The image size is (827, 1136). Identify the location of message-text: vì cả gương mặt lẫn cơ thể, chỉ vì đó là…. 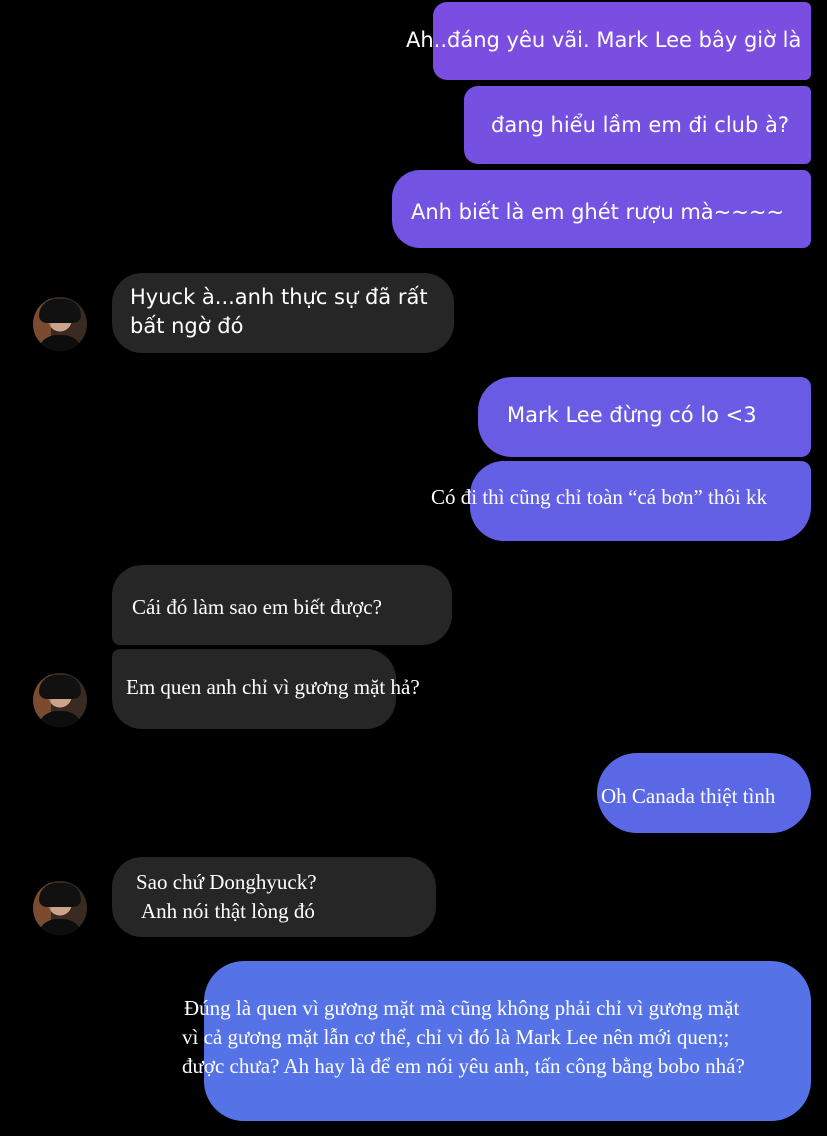
(456, 1037).